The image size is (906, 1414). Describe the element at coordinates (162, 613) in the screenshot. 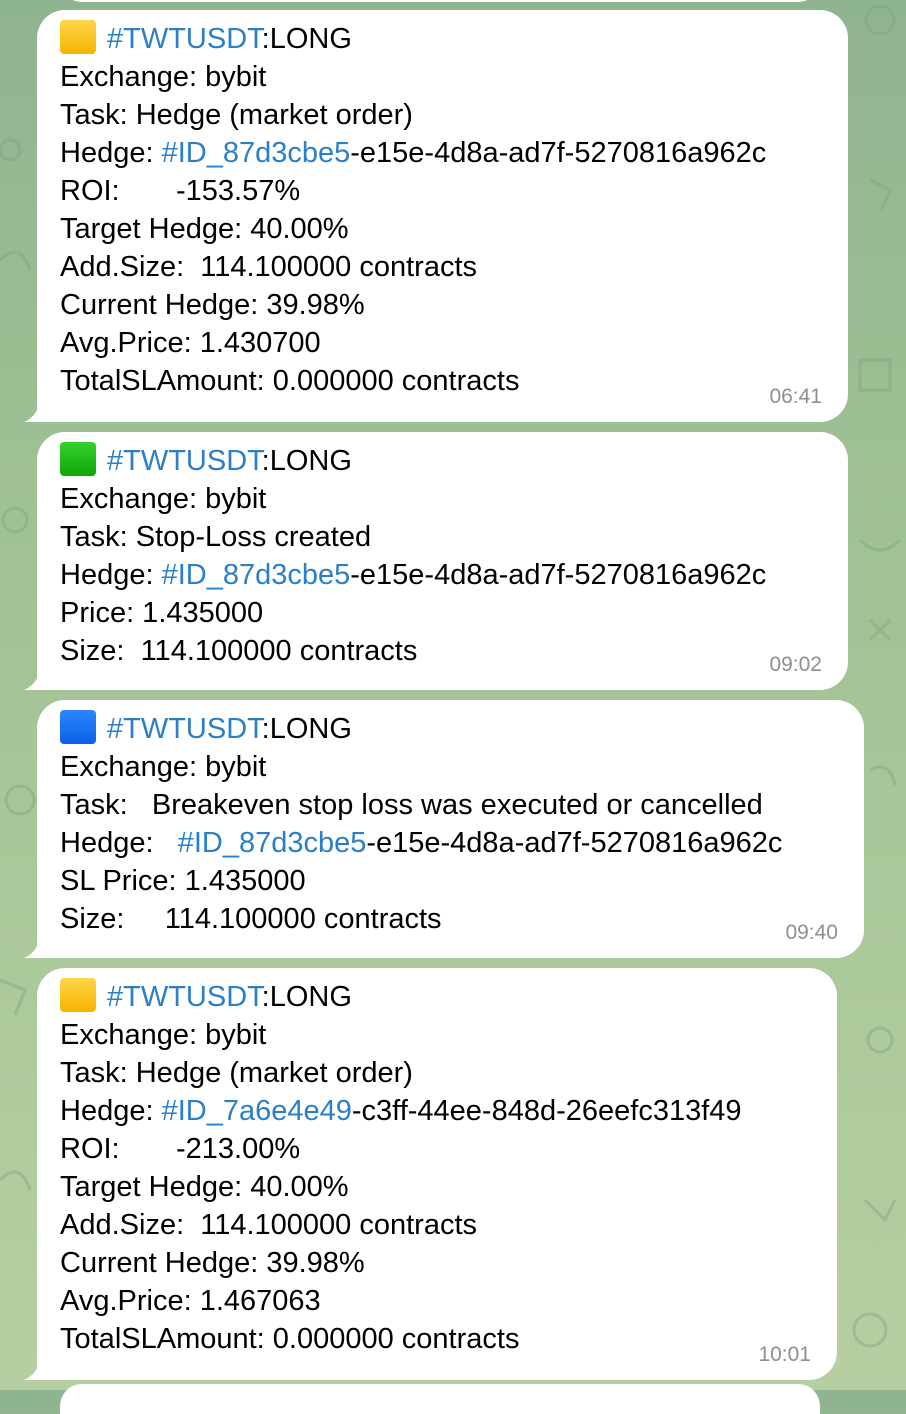

I see `message-line: Price: 1.435000` at that location.